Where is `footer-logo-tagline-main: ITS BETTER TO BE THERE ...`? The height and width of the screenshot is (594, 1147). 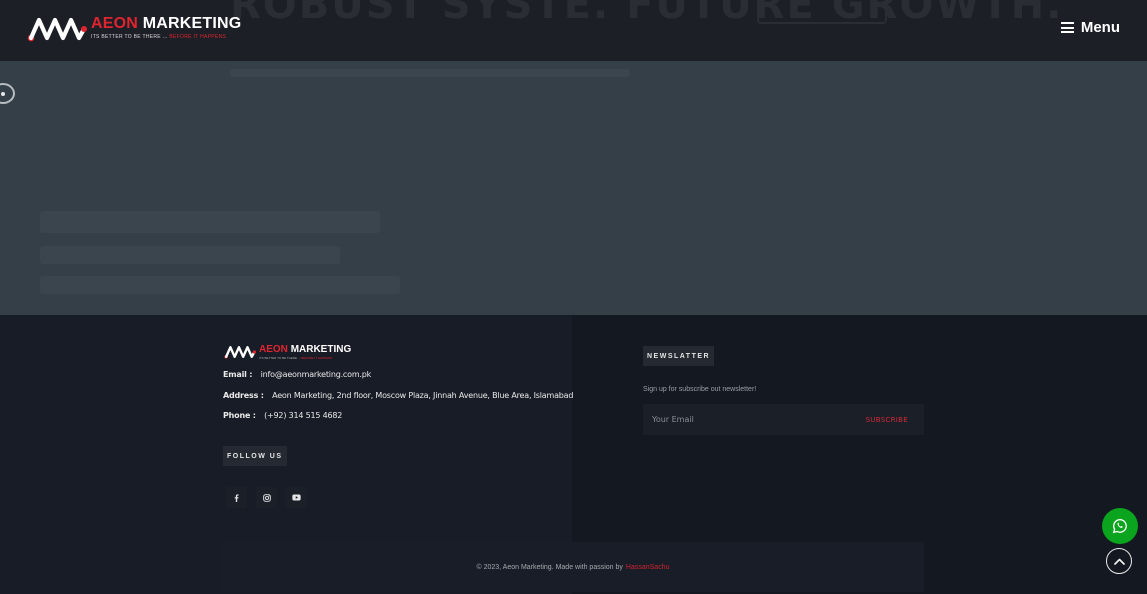 footer-logo-tagline-main: ITS BETTER TO BE THERE ... is located at coordinates (280, 358).